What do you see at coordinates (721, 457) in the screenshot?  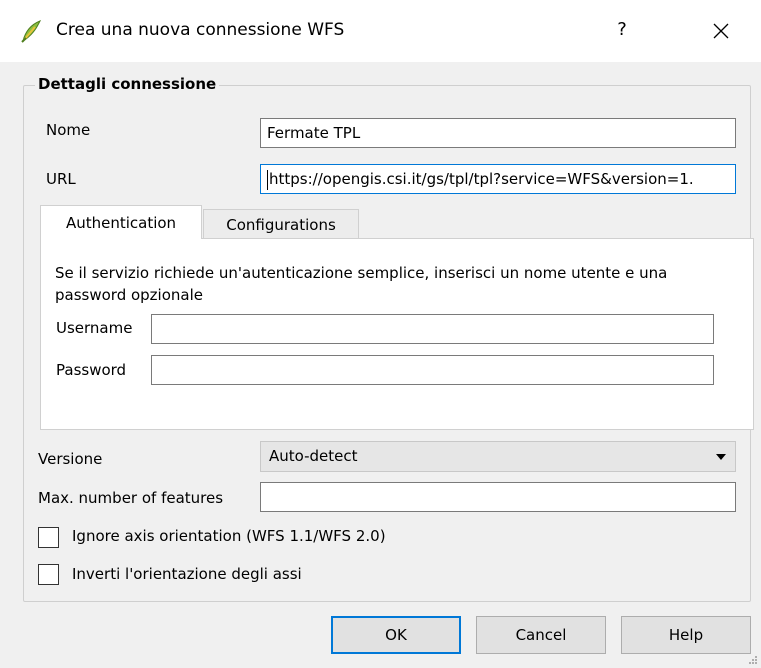 I see `chevron-down-icon` at bounding box center [721, 457].